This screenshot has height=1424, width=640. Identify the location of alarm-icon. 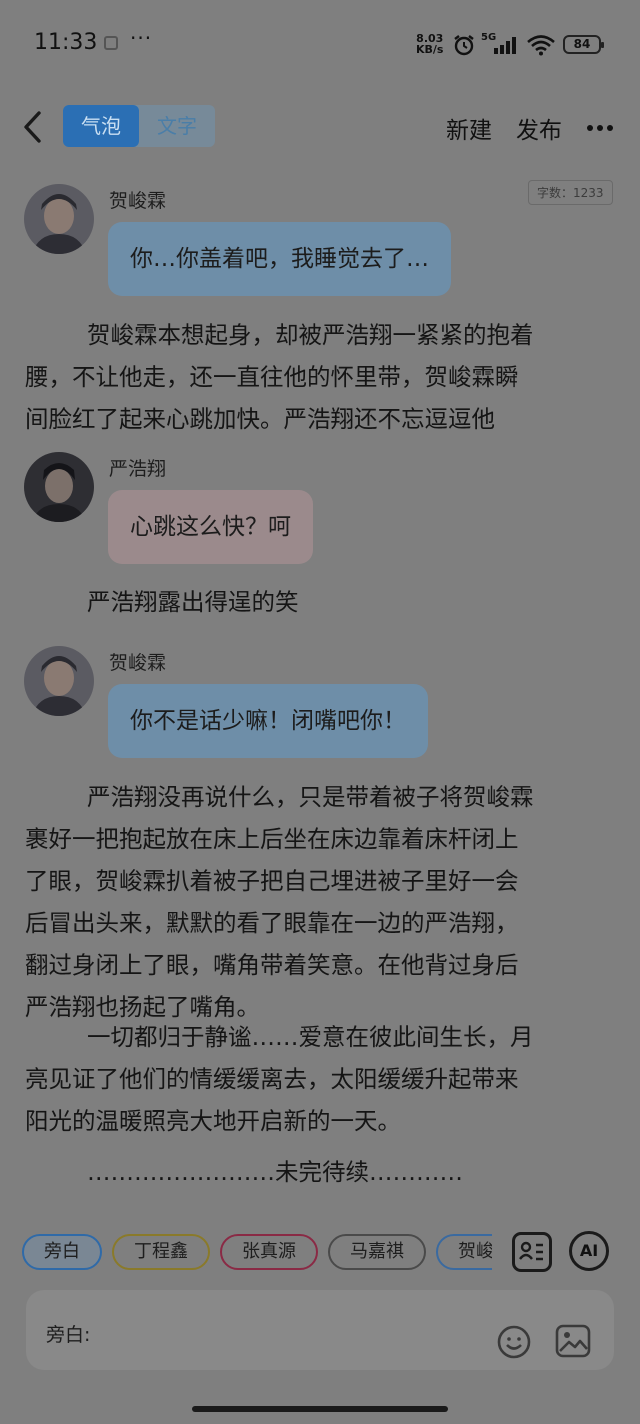
(464, 45).